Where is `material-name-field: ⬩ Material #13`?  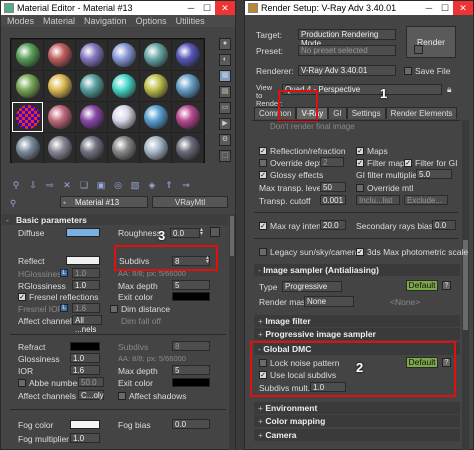 material-name-field: ⬩ Material #13 is located at coordinates (104, 202).